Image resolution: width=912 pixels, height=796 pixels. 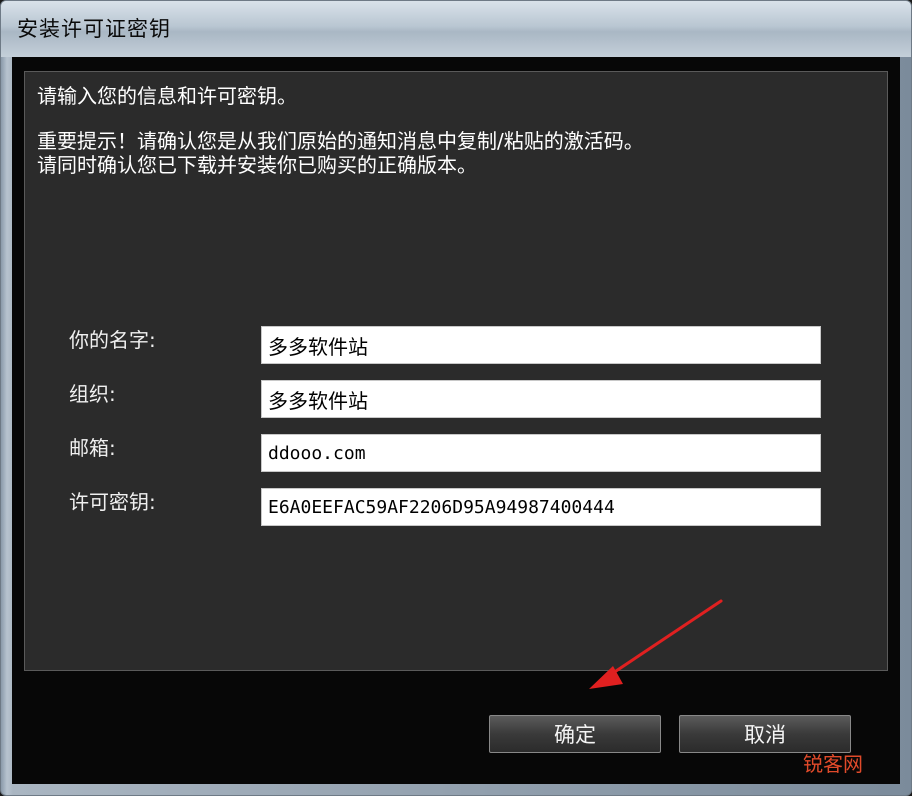 I want to click on organization-label: 组织:, so click(x=92, y=394).